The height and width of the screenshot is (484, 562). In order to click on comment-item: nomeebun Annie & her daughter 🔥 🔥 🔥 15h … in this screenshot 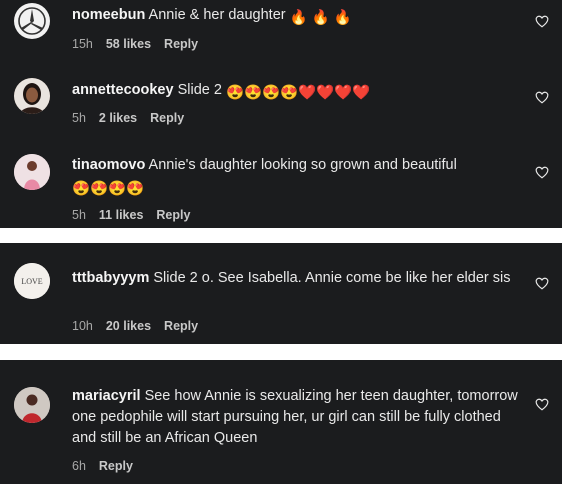, I will do `click(281, 30)`.